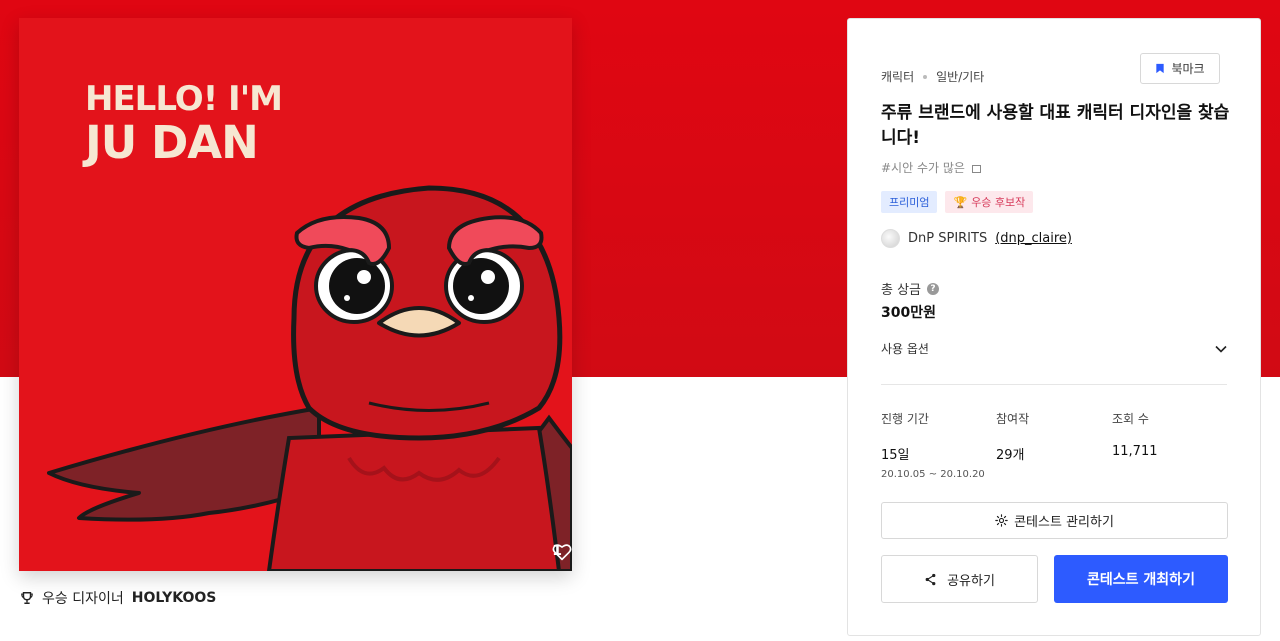  Describe the element at coordinates (1055, 125) in the screenshot. I see `contest-title: 주류 브랜드에 사용할 대표 캐릭터 디자인을 찾습니다!` at that location.